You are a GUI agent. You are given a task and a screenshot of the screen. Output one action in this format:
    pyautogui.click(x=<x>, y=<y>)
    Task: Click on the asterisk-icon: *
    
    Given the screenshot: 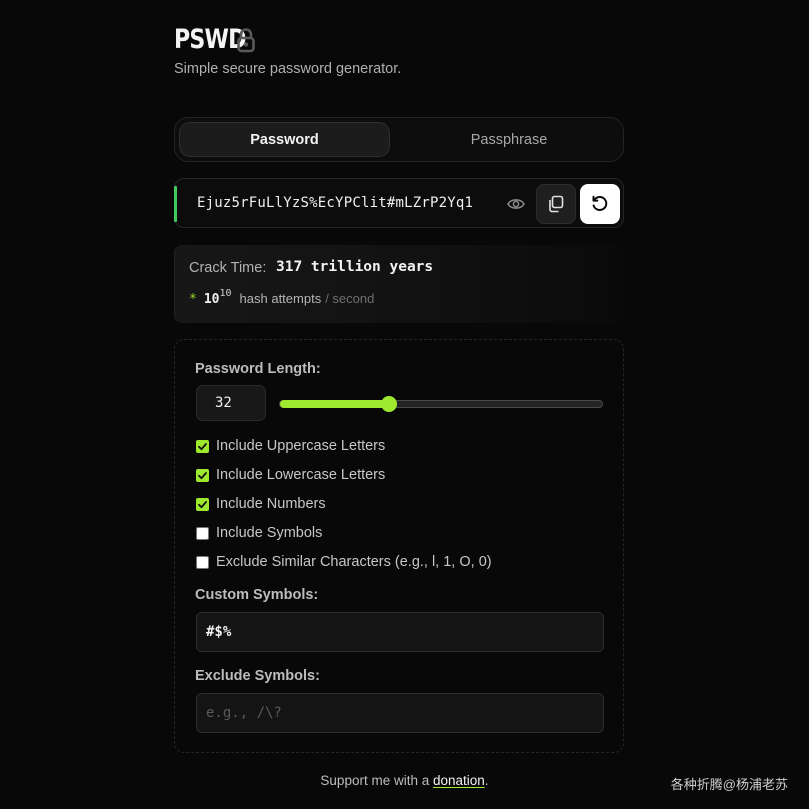 What is the action you would take?
    pyautogui.click(x=193, y=299)
    